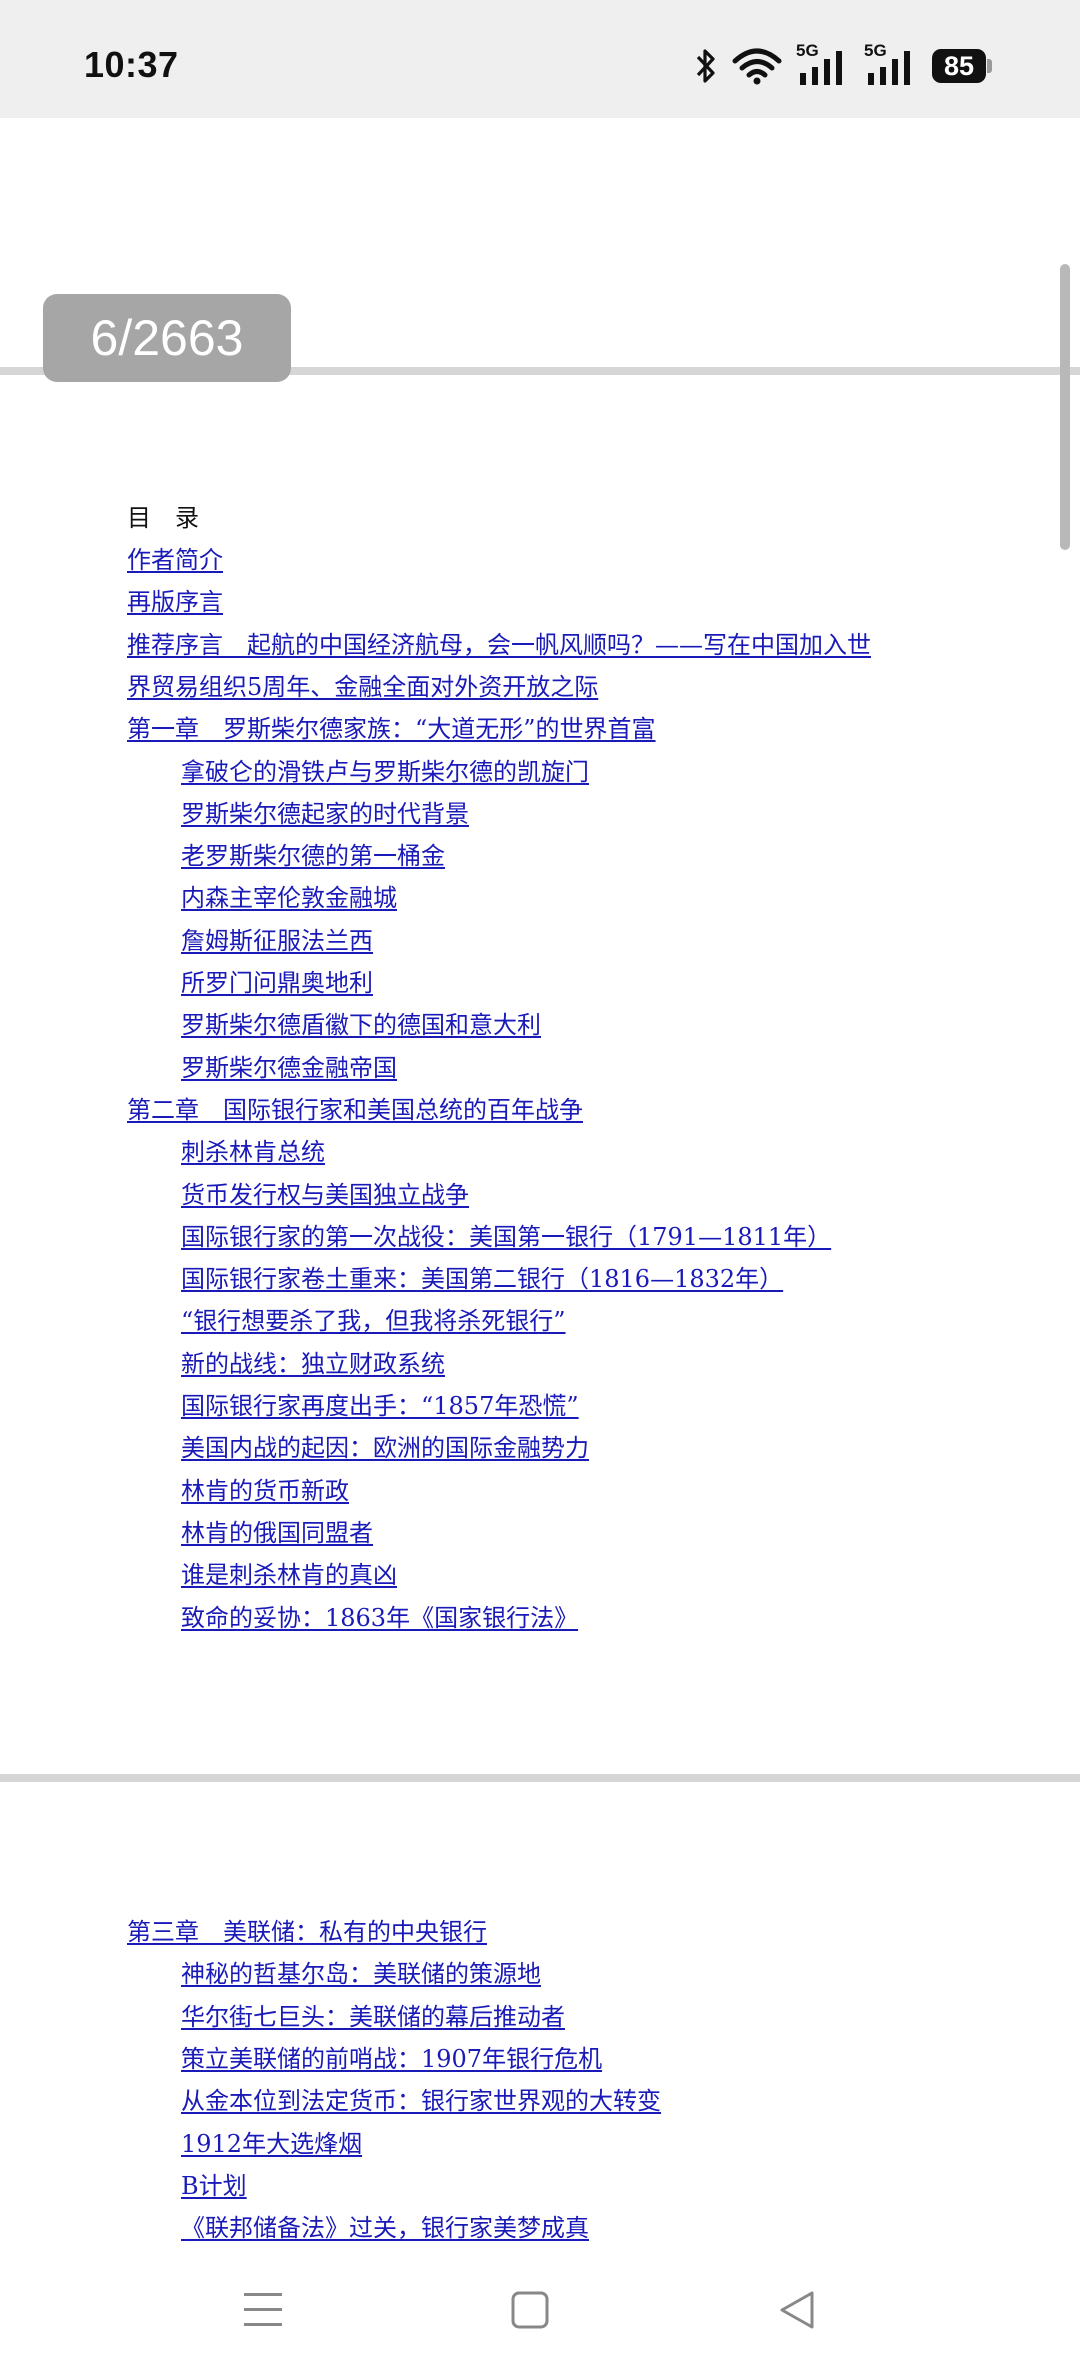  What do you see at coordinates (385, 2228) in the screenshot?
I see `toc-link: 《联邦储备法》过关，银行家美梦成真` at bounding box center [385, 2228].